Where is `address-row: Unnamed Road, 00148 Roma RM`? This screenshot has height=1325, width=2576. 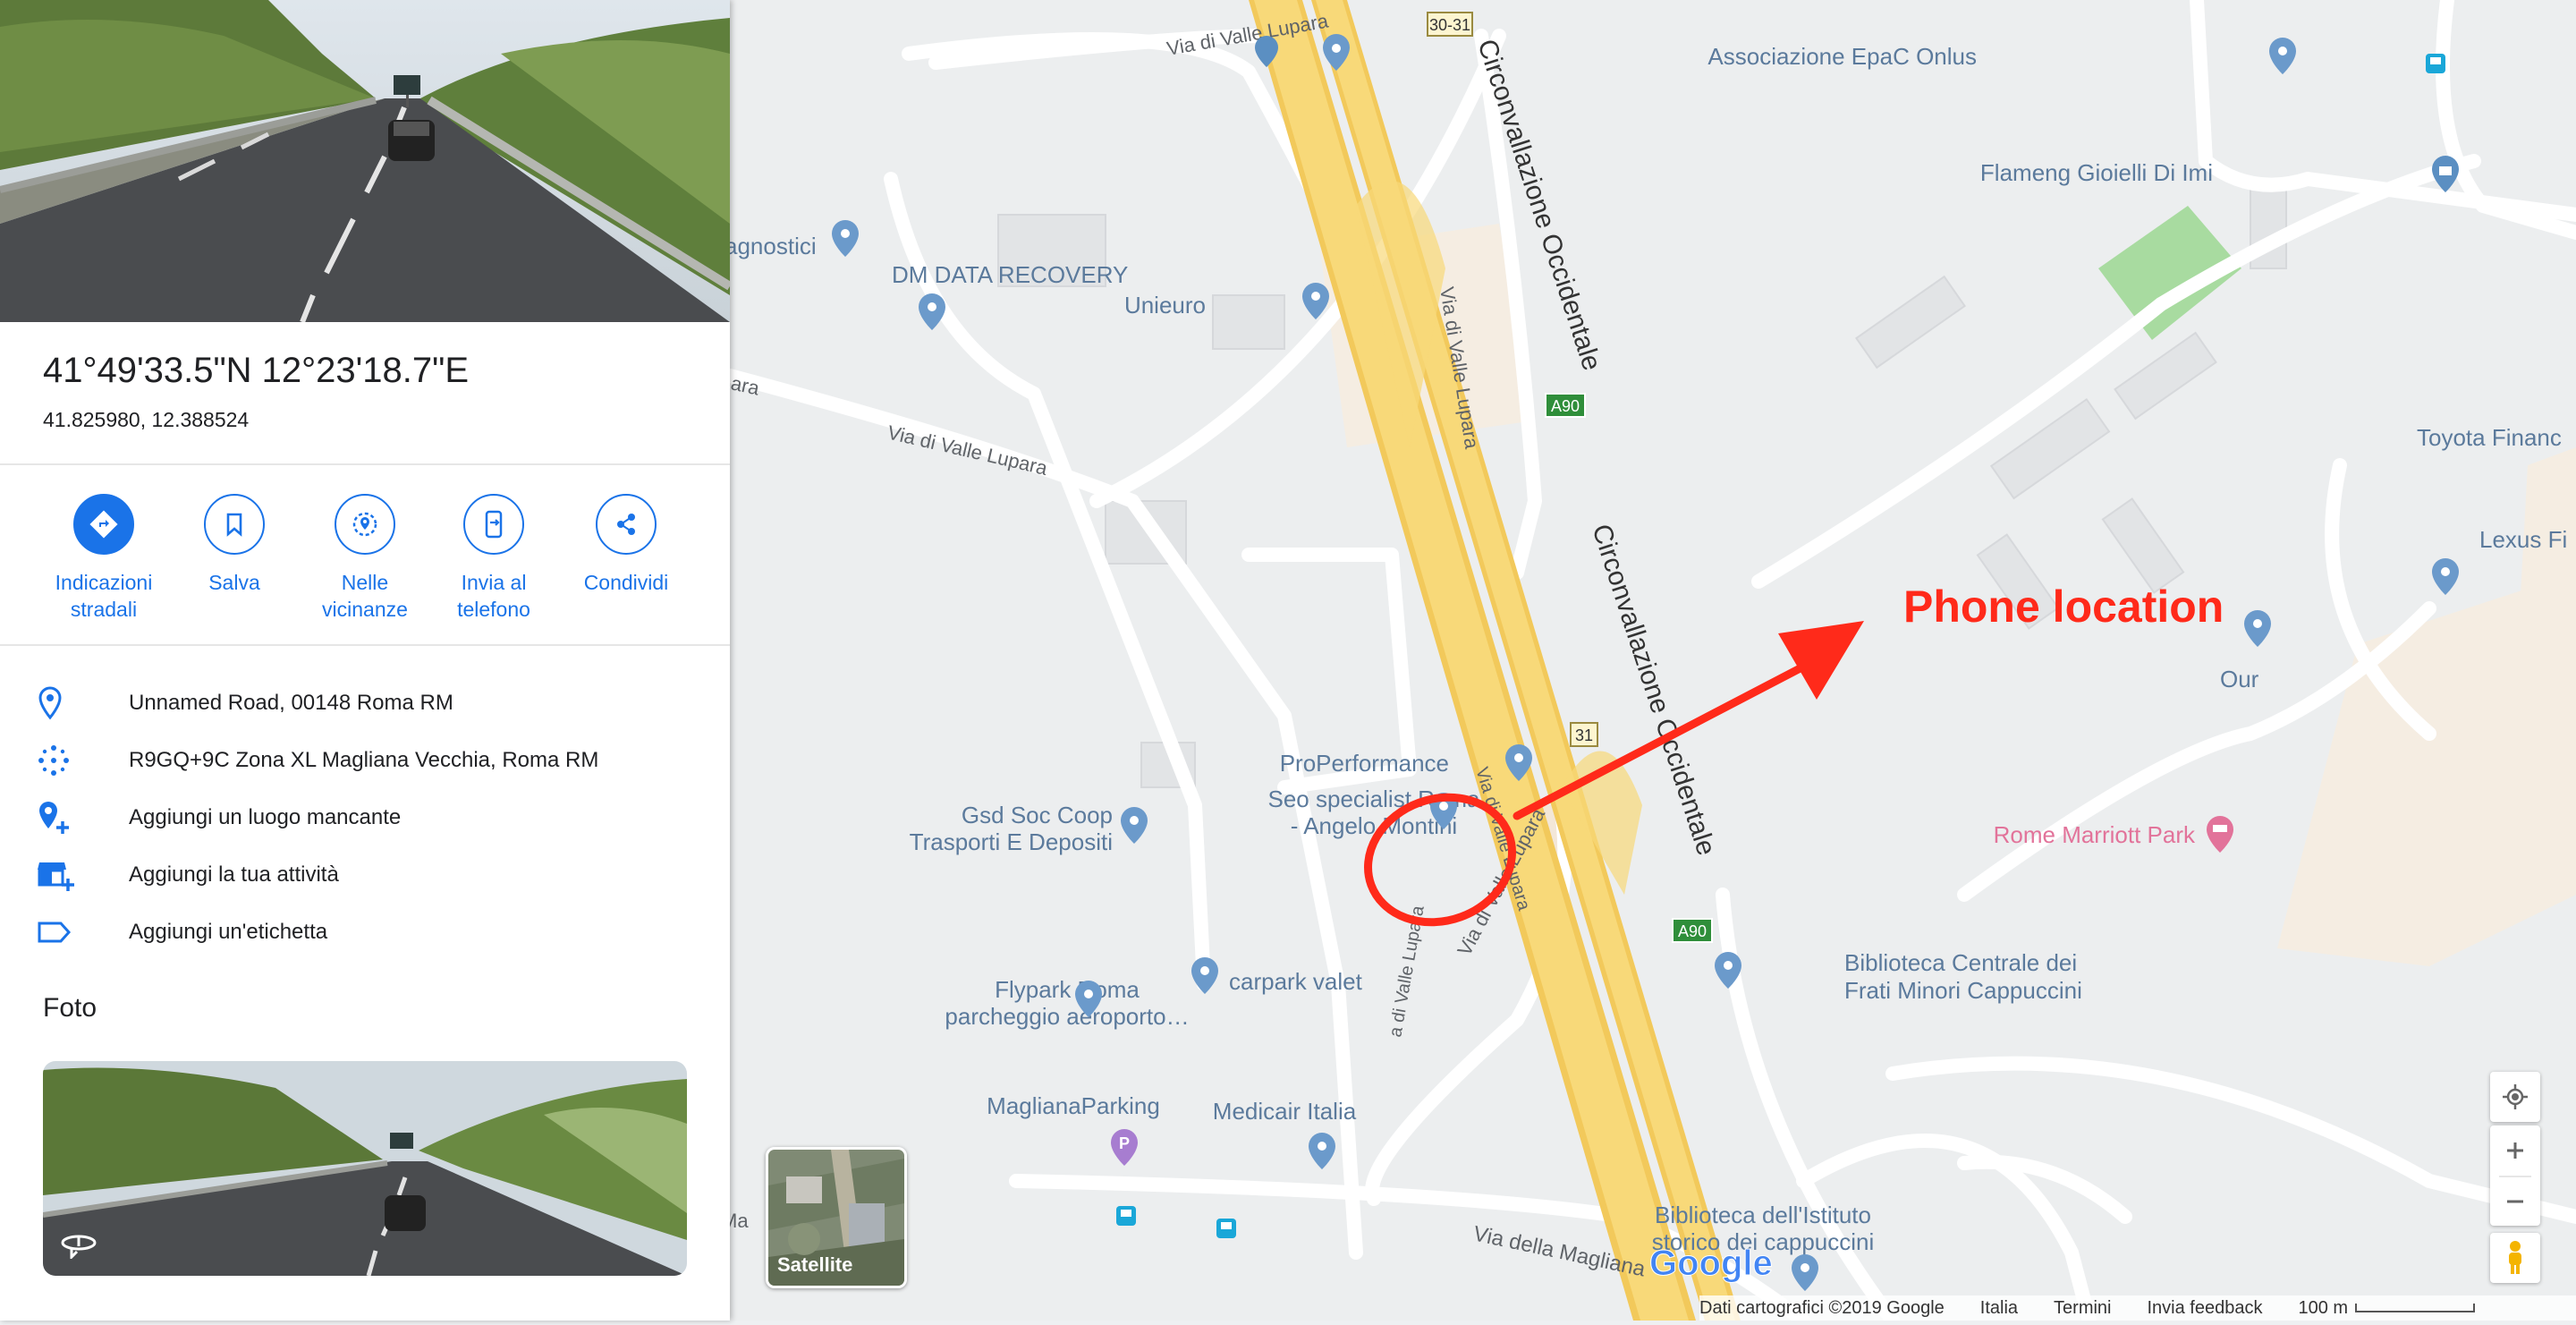 address-row: Unnamed Road, 00148 Roma RM is located at coordinates (244, 703).